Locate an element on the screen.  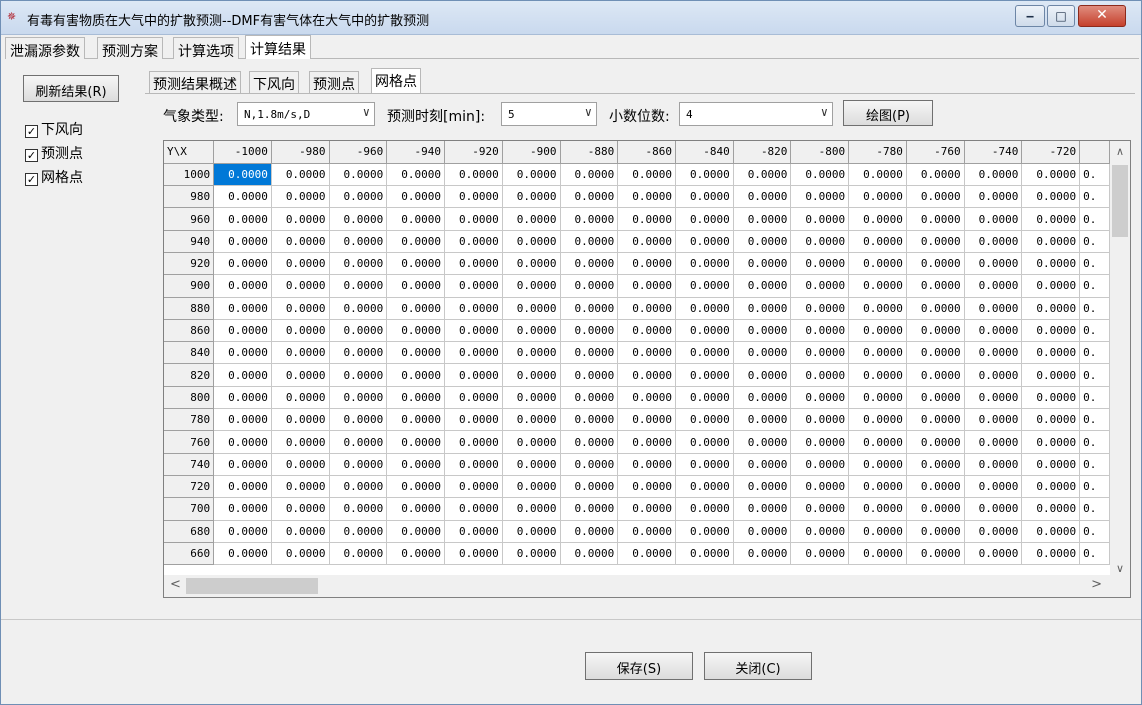
grid-row-header: 920 is located at coordinates (189, 264).